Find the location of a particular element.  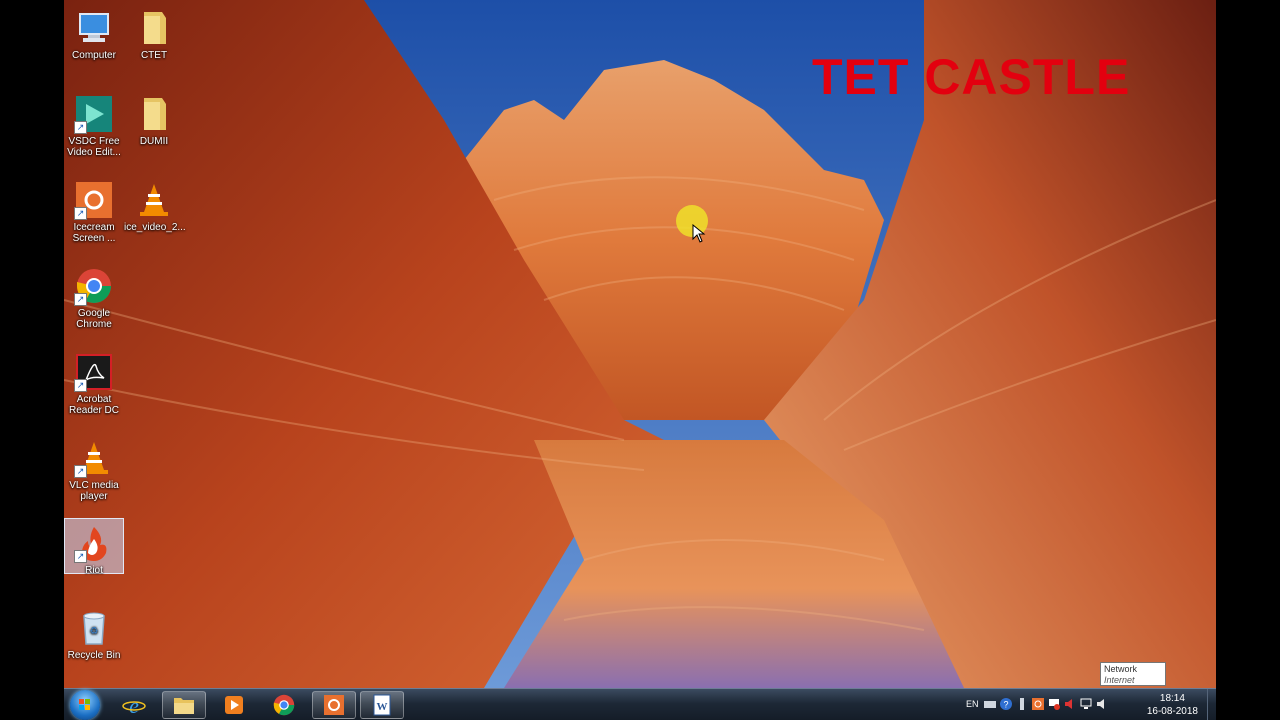

network-icon is located at coordinates (1086, 704).